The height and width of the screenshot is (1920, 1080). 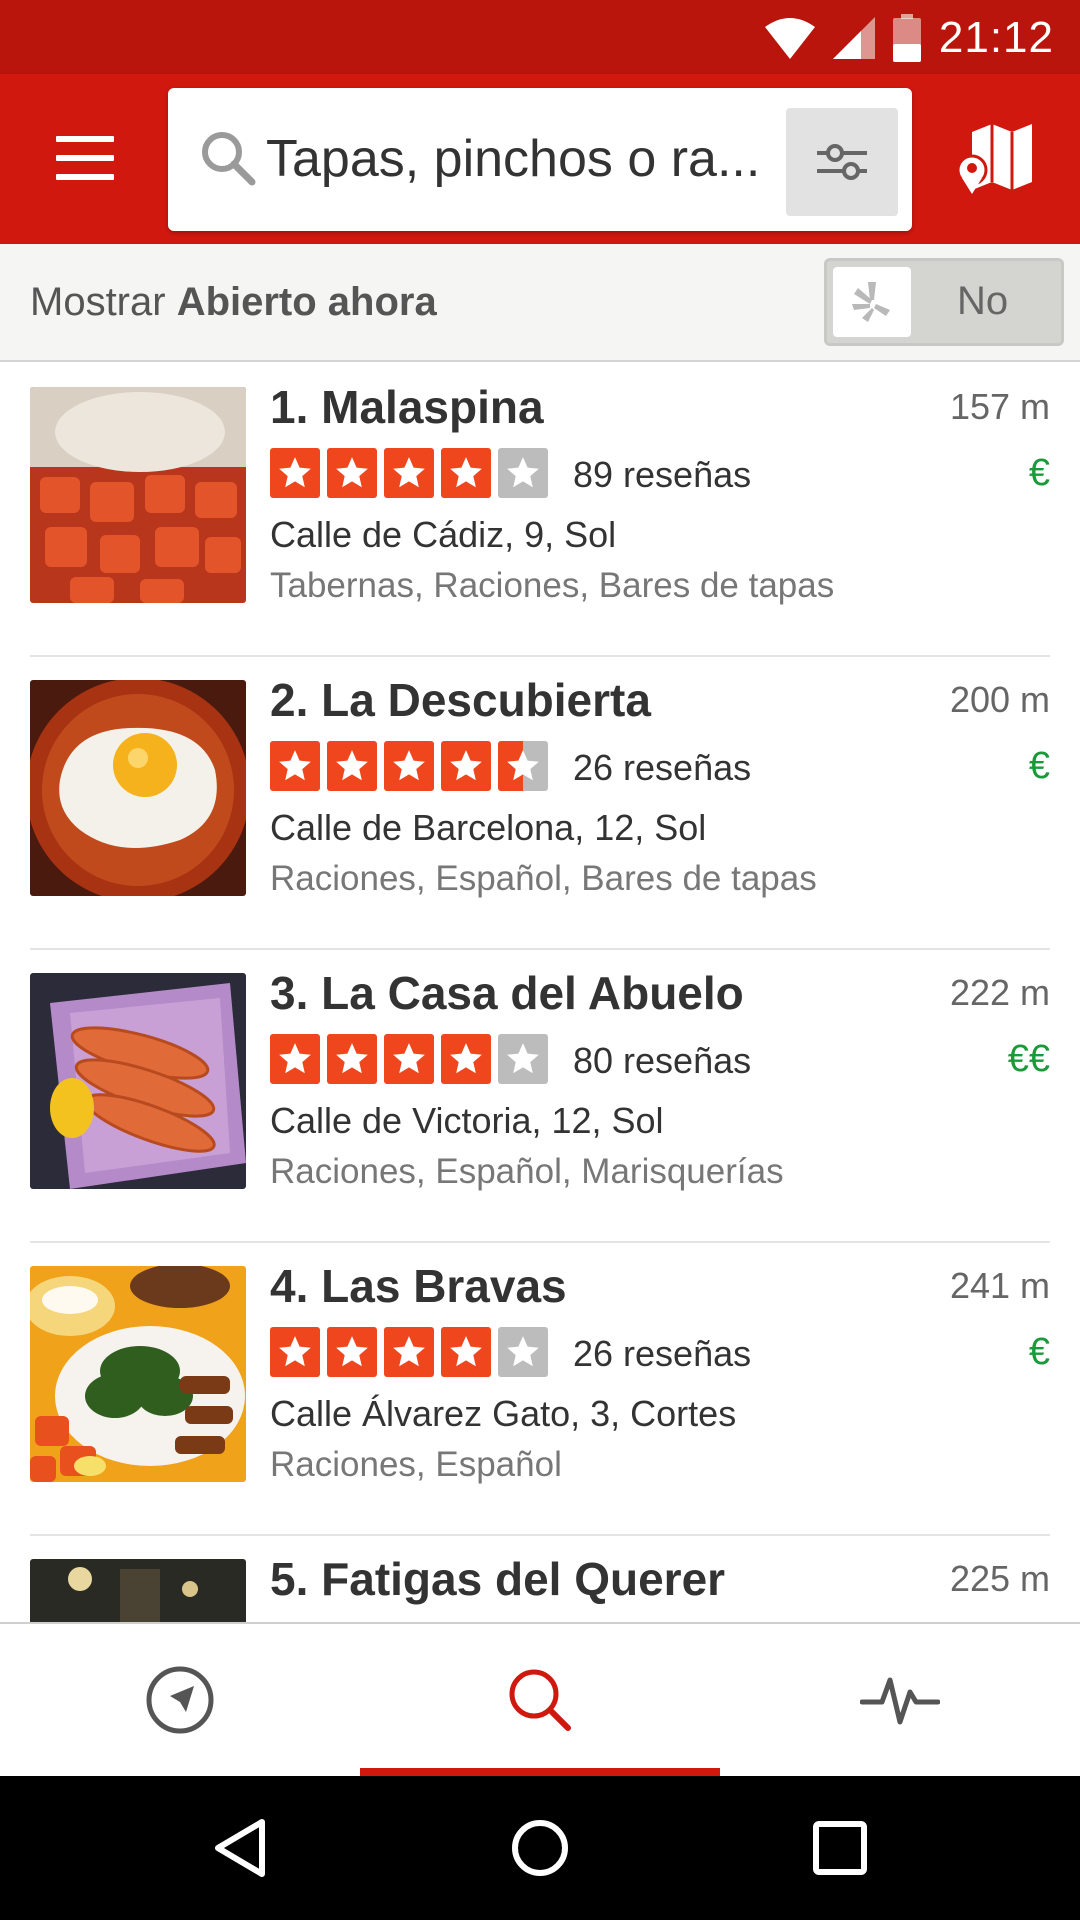 I want to click on nearby-compass-icon, so click(x=180, y=1700).